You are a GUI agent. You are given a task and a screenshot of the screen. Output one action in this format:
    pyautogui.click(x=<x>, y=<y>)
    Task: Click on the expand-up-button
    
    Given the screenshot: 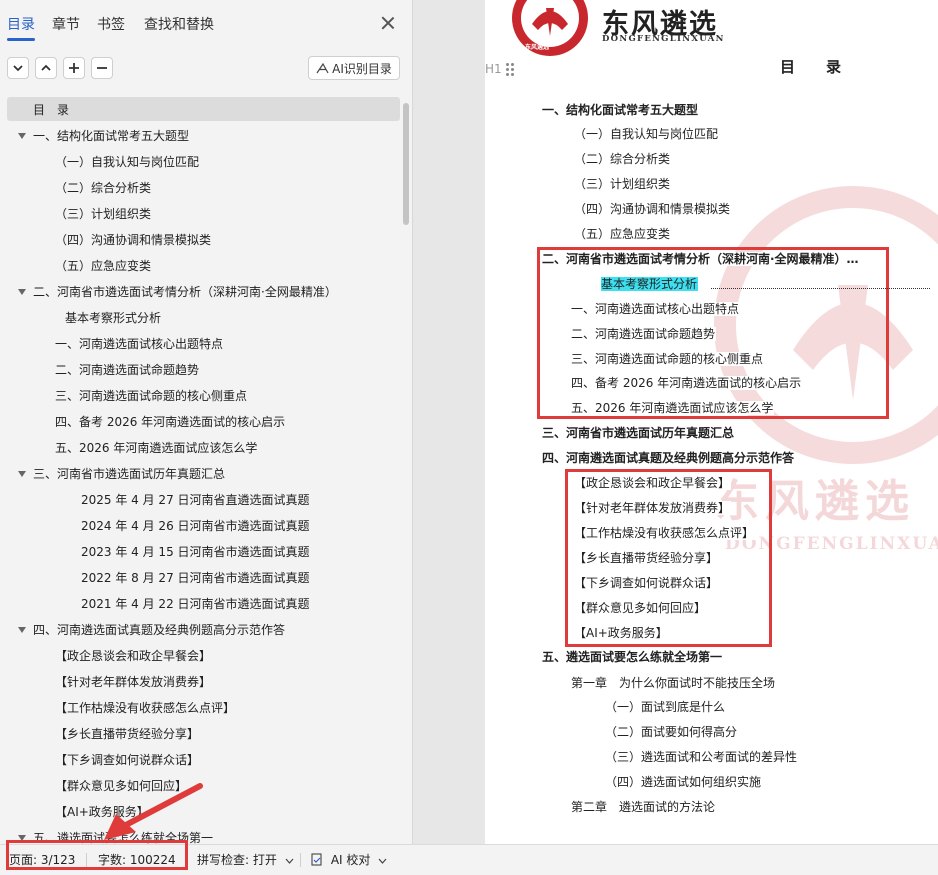 What is the action you would take?
    pyautogui.click(x=46, y=68)
    